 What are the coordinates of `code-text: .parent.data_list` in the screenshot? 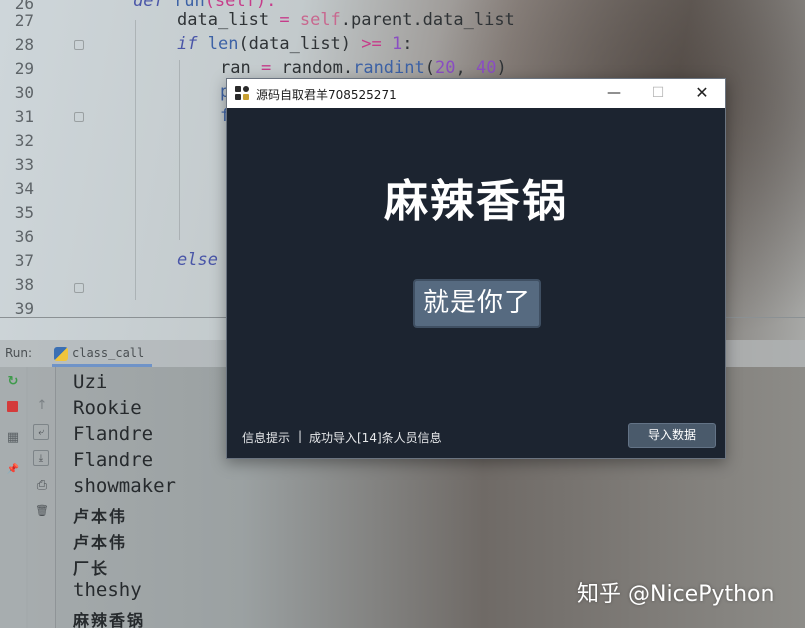 It's located at (427, 20).